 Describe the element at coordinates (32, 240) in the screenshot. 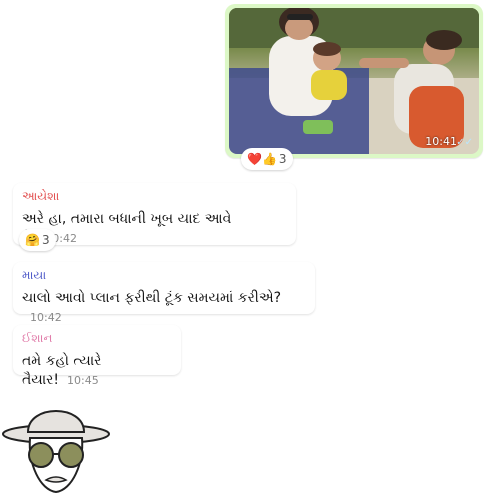

I see `reaction-emoji: 🤗` at that location.